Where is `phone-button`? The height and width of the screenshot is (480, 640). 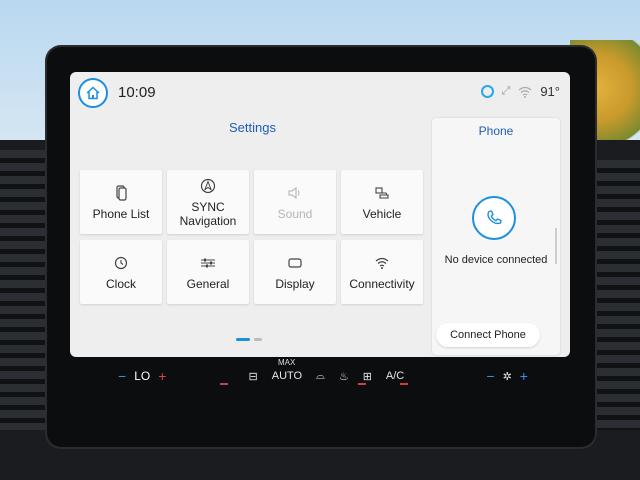
phone-button is located at coordinates (494, 218).